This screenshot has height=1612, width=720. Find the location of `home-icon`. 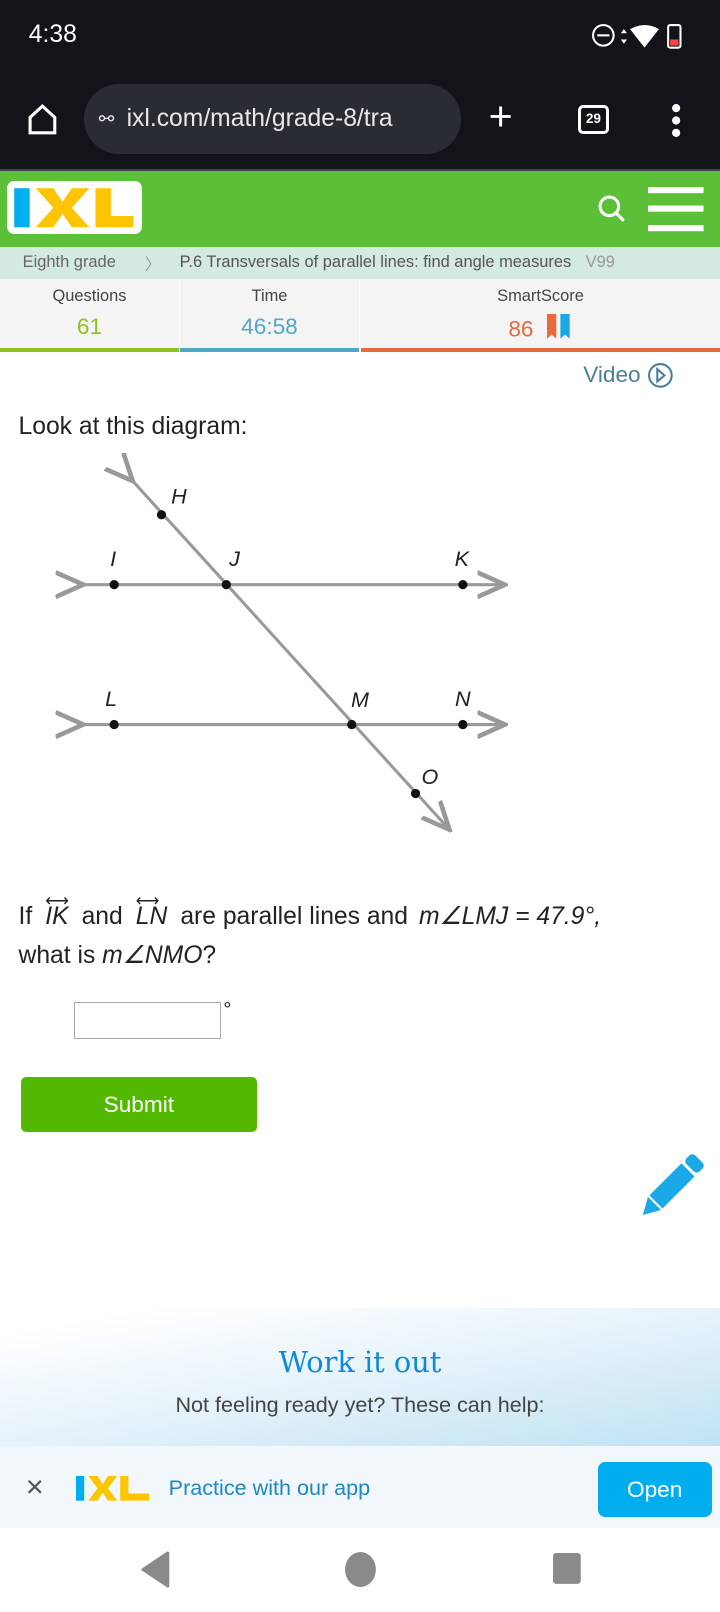

home-icon is located at coordinates (42, 119).